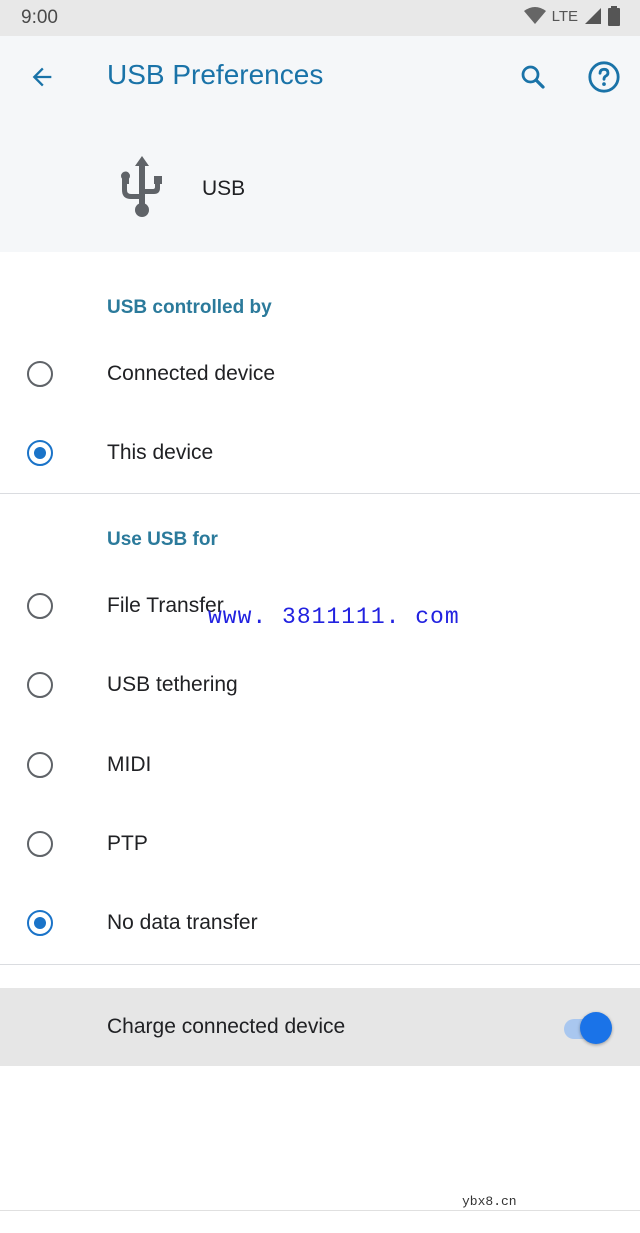 The image size is (640, 1233). I want to click on option-label: Connected device, so click(191, 373).